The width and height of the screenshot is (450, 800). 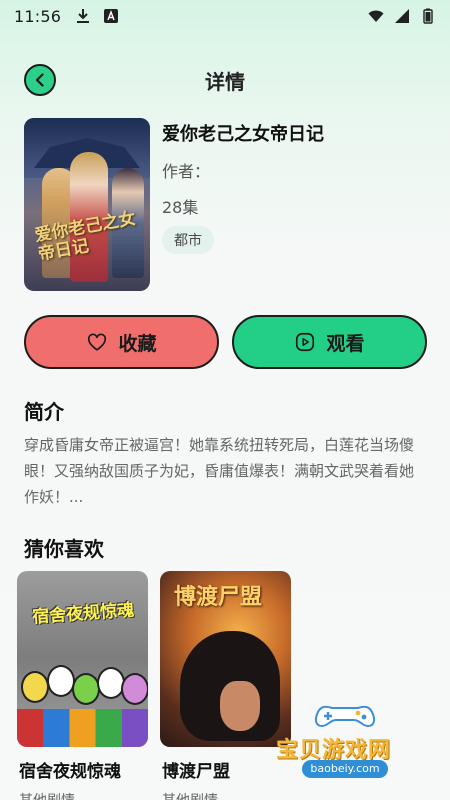 I want to click on battery-icon, so click(x=428, y=16).